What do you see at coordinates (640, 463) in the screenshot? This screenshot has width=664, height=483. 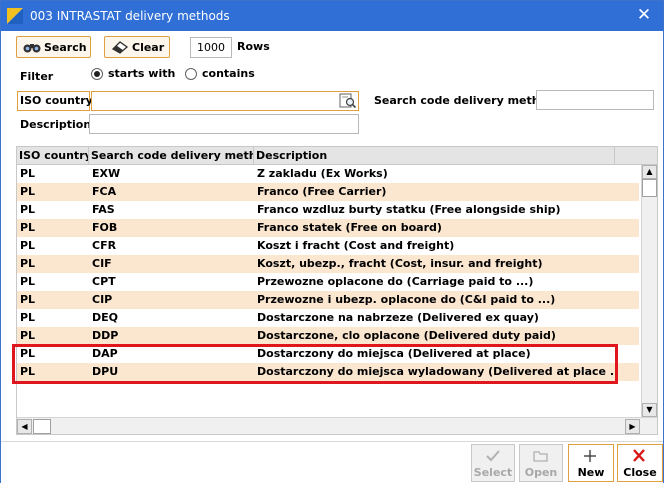 I see `close-button: Close` at bounding box center [640, 463].